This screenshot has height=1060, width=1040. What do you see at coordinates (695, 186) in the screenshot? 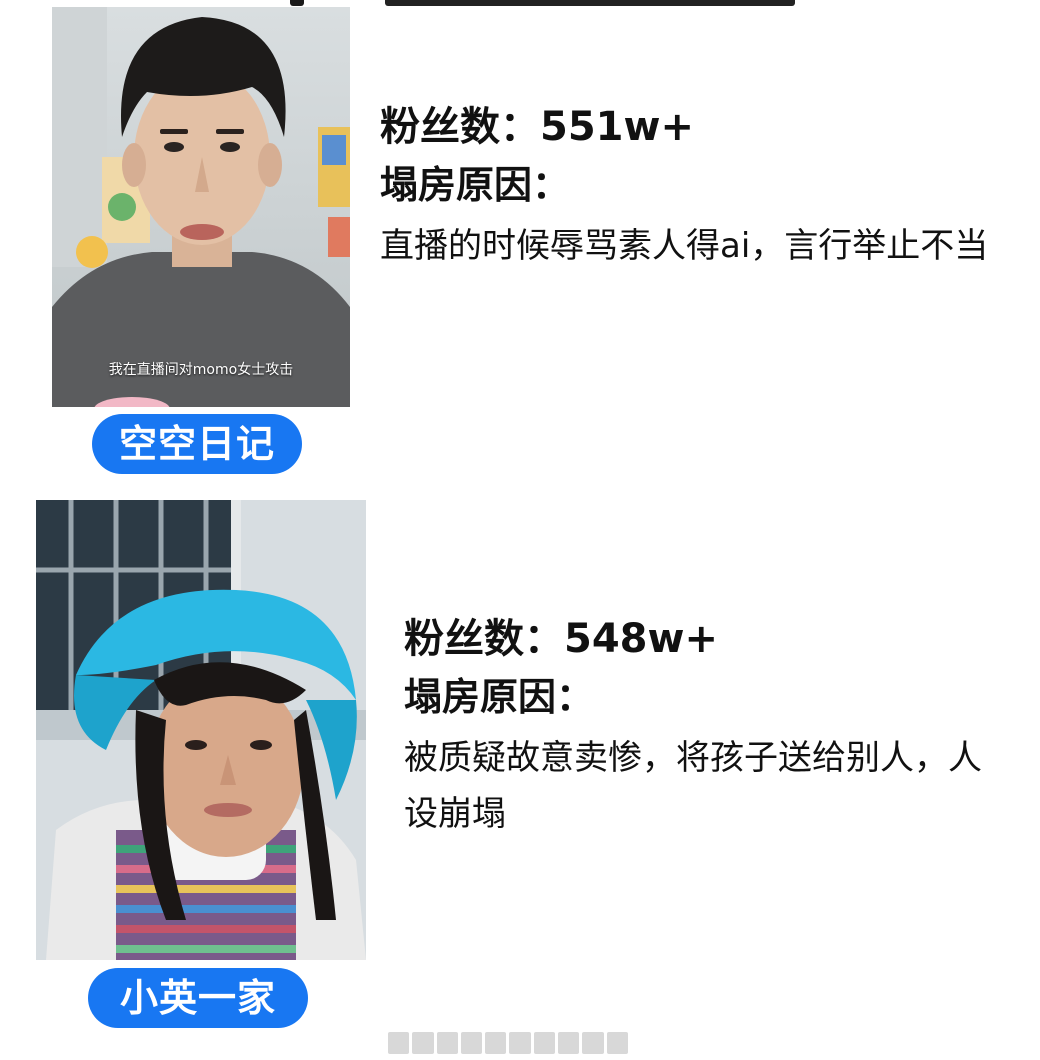
I see `entry-info-1: 粉丝数：551w+ 塌房原因： 直播的时候辱骂素人得ai，言行举止不当` at bounding box center [695, 186].